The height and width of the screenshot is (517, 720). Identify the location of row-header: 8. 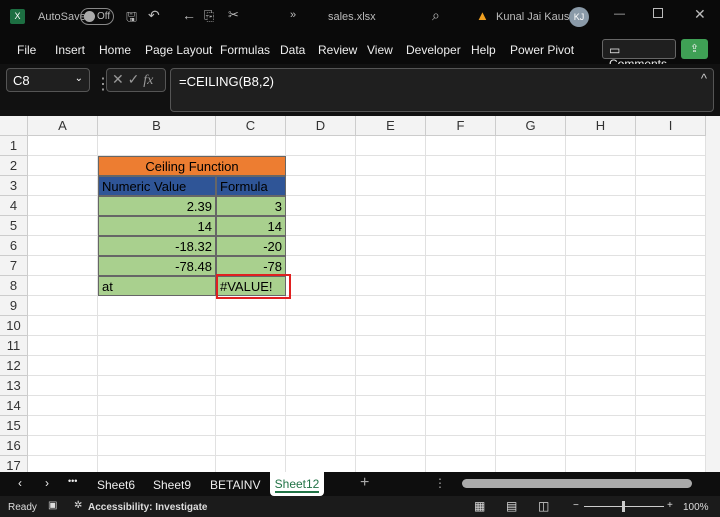
(14, 286).